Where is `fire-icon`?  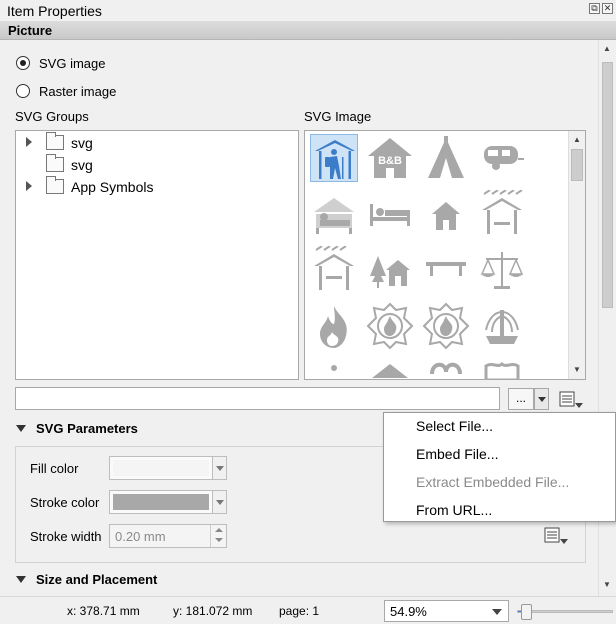
fire-icon is located at coordinates (334, 326).